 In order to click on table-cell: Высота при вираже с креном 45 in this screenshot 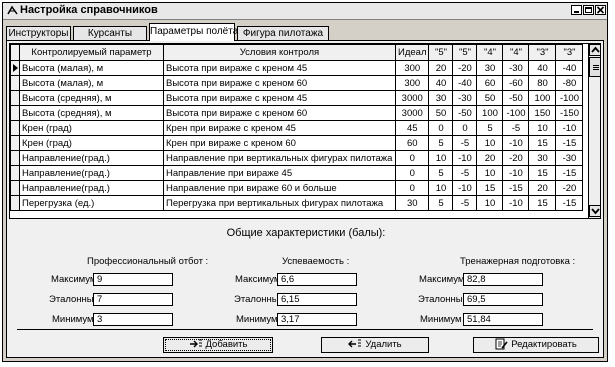, I will do `click(279, 98)`.